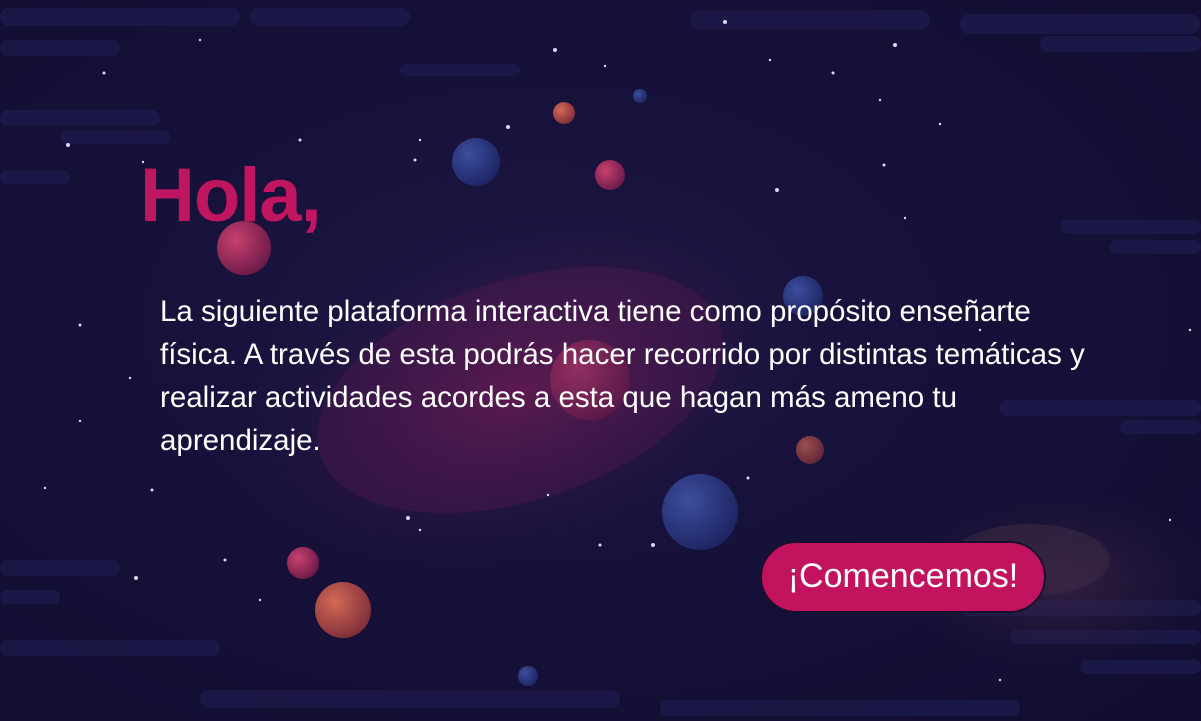  I want to click on greeting-title: Hola,, so click(231, 195).